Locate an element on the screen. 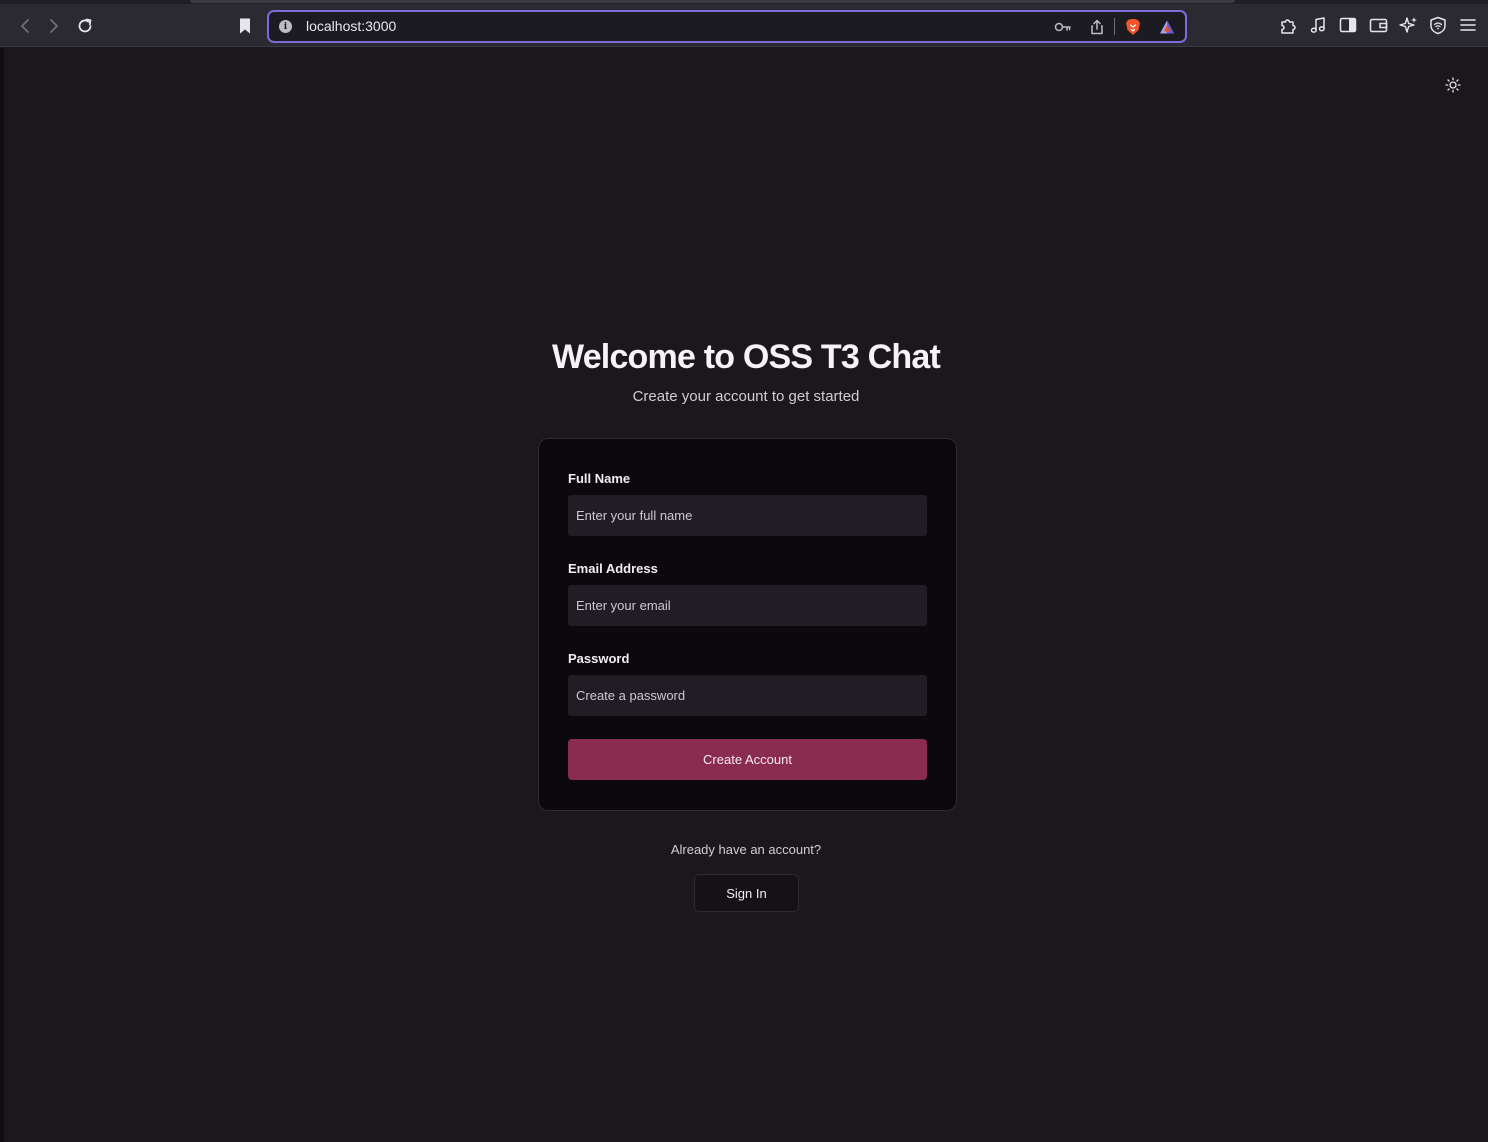  hamburger-menu-icon is located at coordinates (1468, 25).